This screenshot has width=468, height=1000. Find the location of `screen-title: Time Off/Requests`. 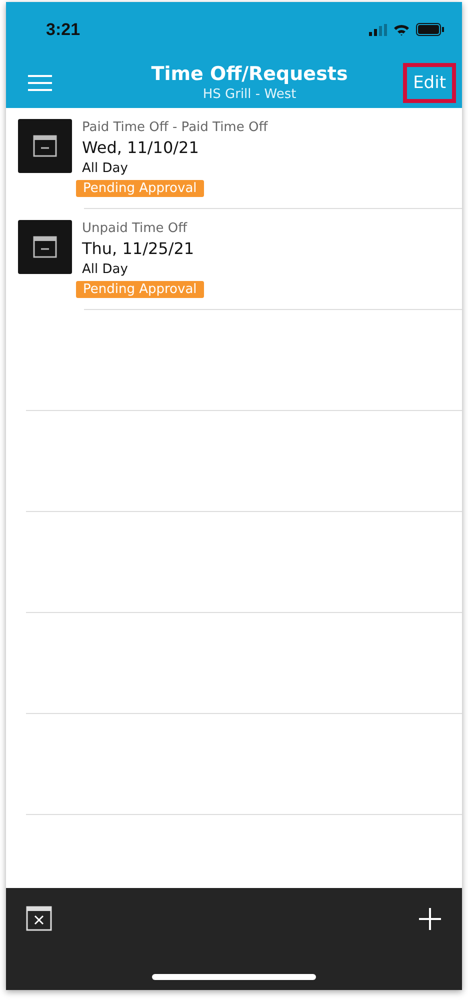

screen-title: Time Off/Requests is located at coordinates (249, 74).